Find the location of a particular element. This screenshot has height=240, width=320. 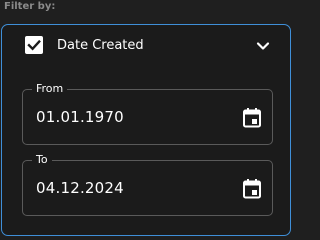

from-date-value: 01.01.1970 is located at coordinates (80, 117).